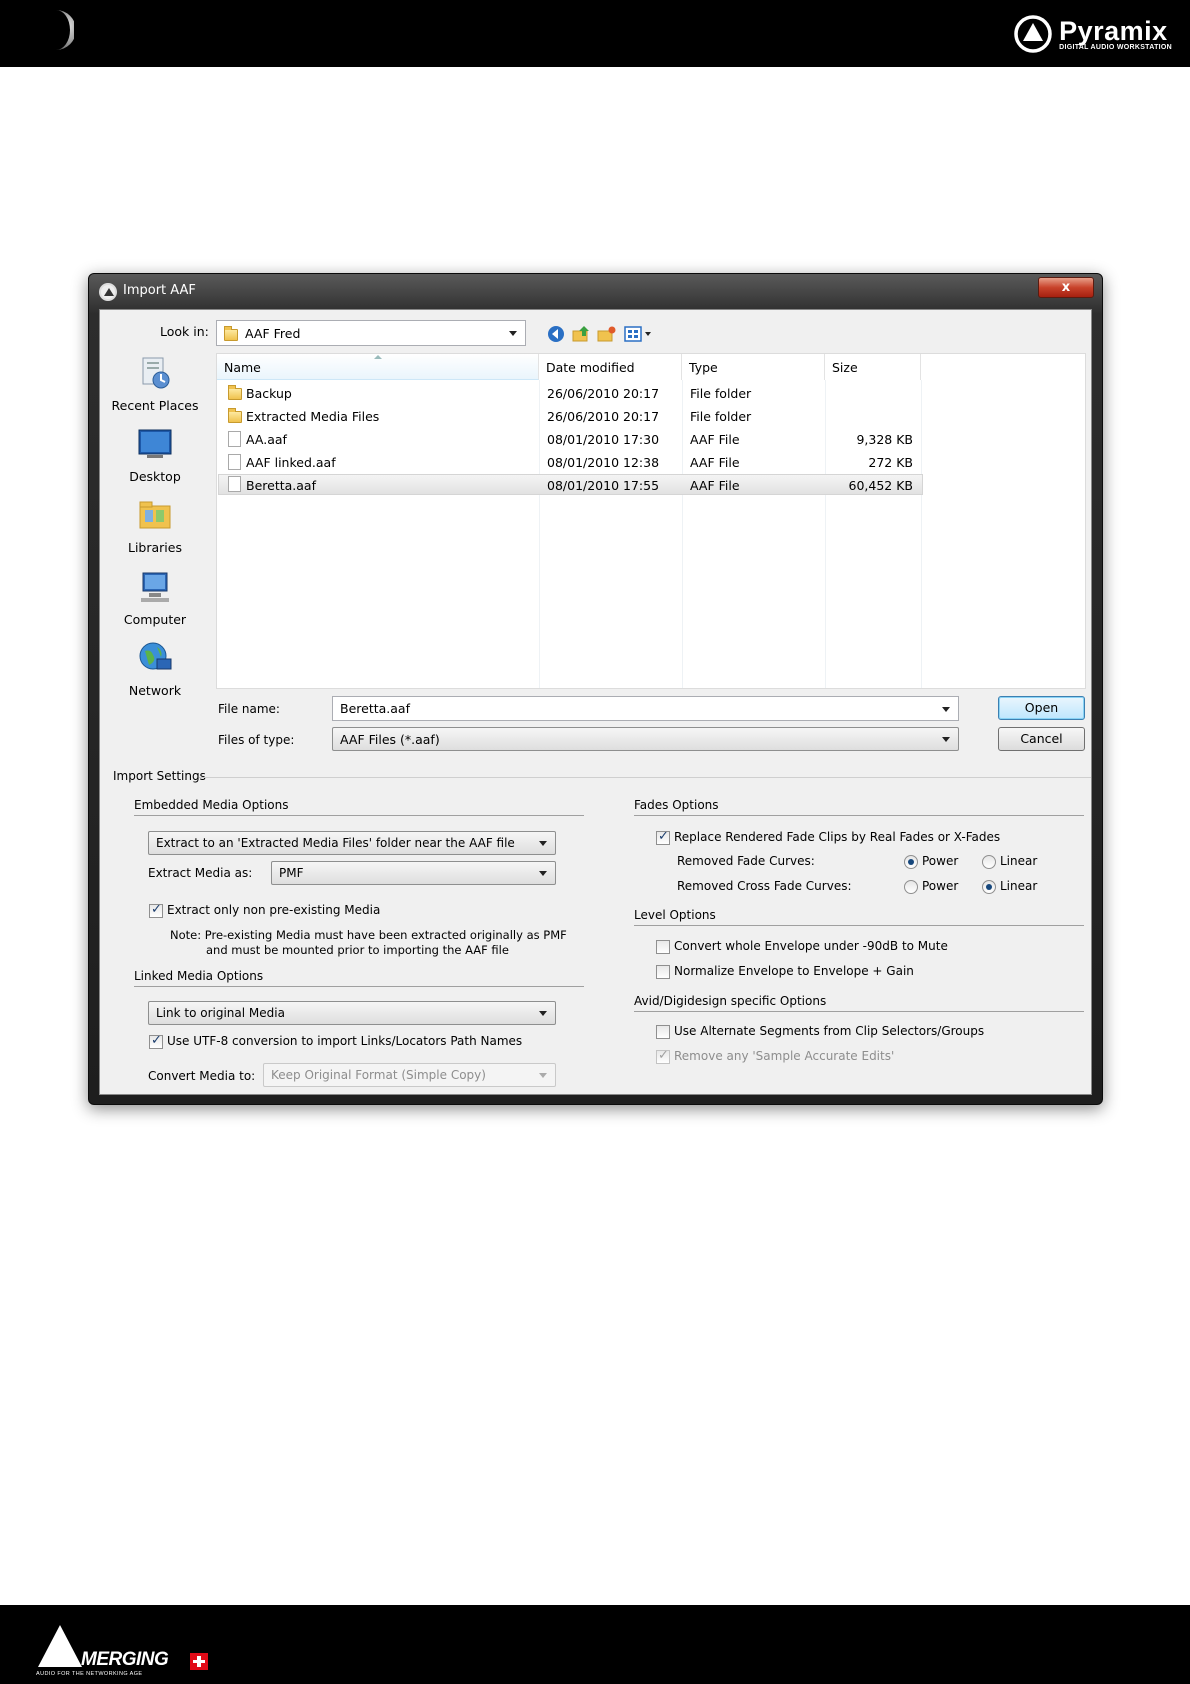 The width and height of the screenshot is (1190, 1684). What do you see at coordinates (274, 910) in the screenshot?
I see `only-non-existing-label: Extract only non pre-existing Media` at bounding box center [274, 910].